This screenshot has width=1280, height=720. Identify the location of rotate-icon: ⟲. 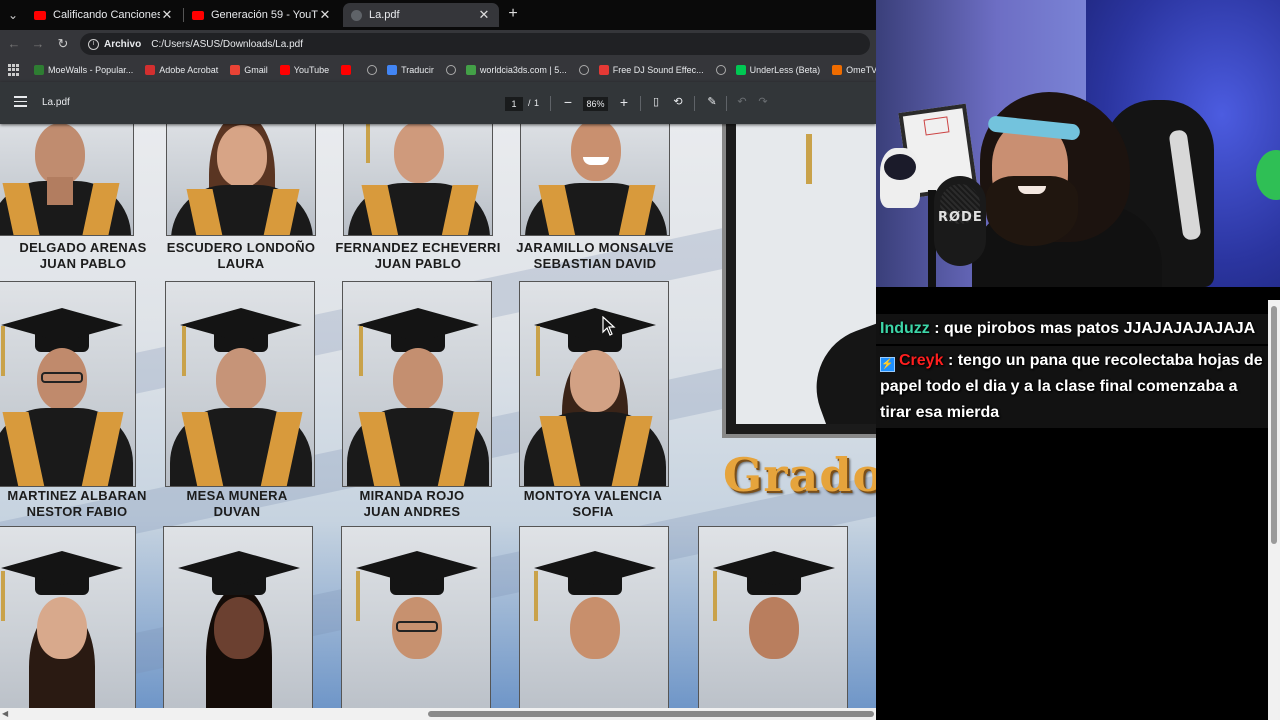
(678, 102).